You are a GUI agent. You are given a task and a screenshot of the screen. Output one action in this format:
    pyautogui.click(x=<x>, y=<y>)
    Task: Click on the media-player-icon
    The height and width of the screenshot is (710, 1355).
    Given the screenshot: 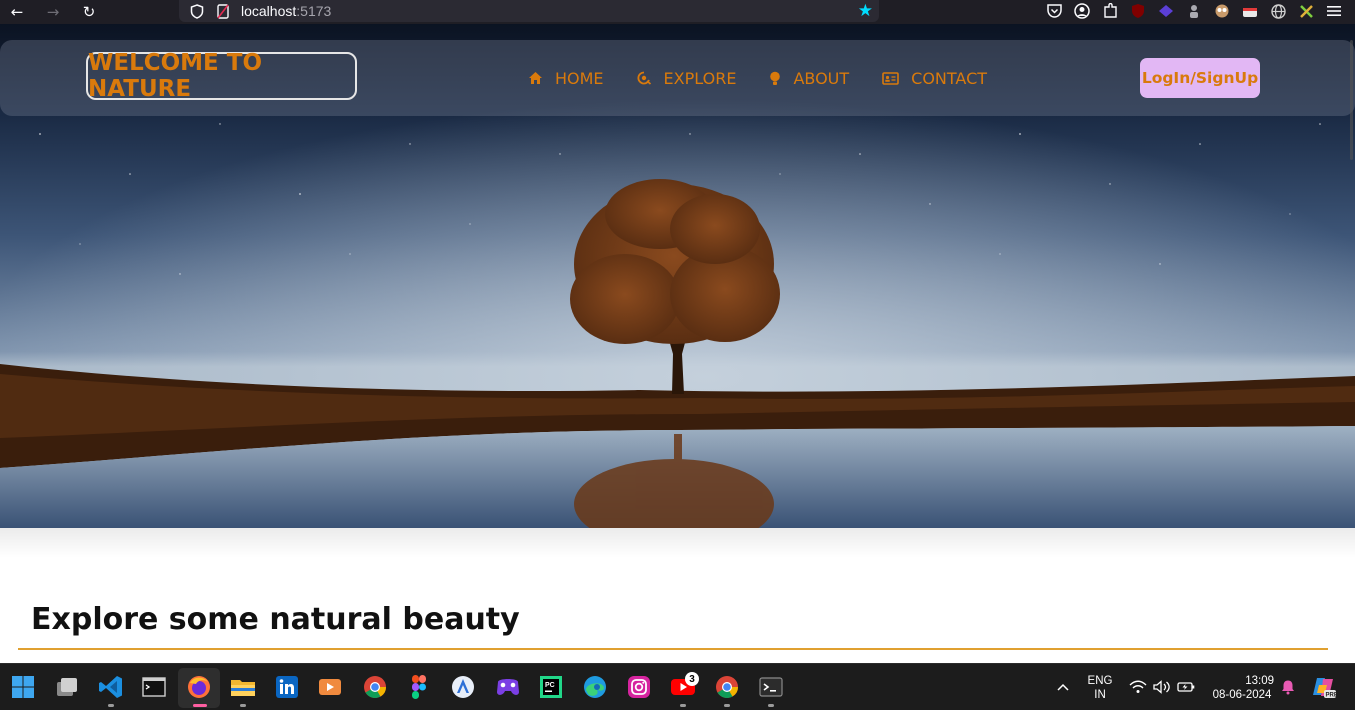 What is the action you would take?
    pyautogui.click(x=330, y=687)
    